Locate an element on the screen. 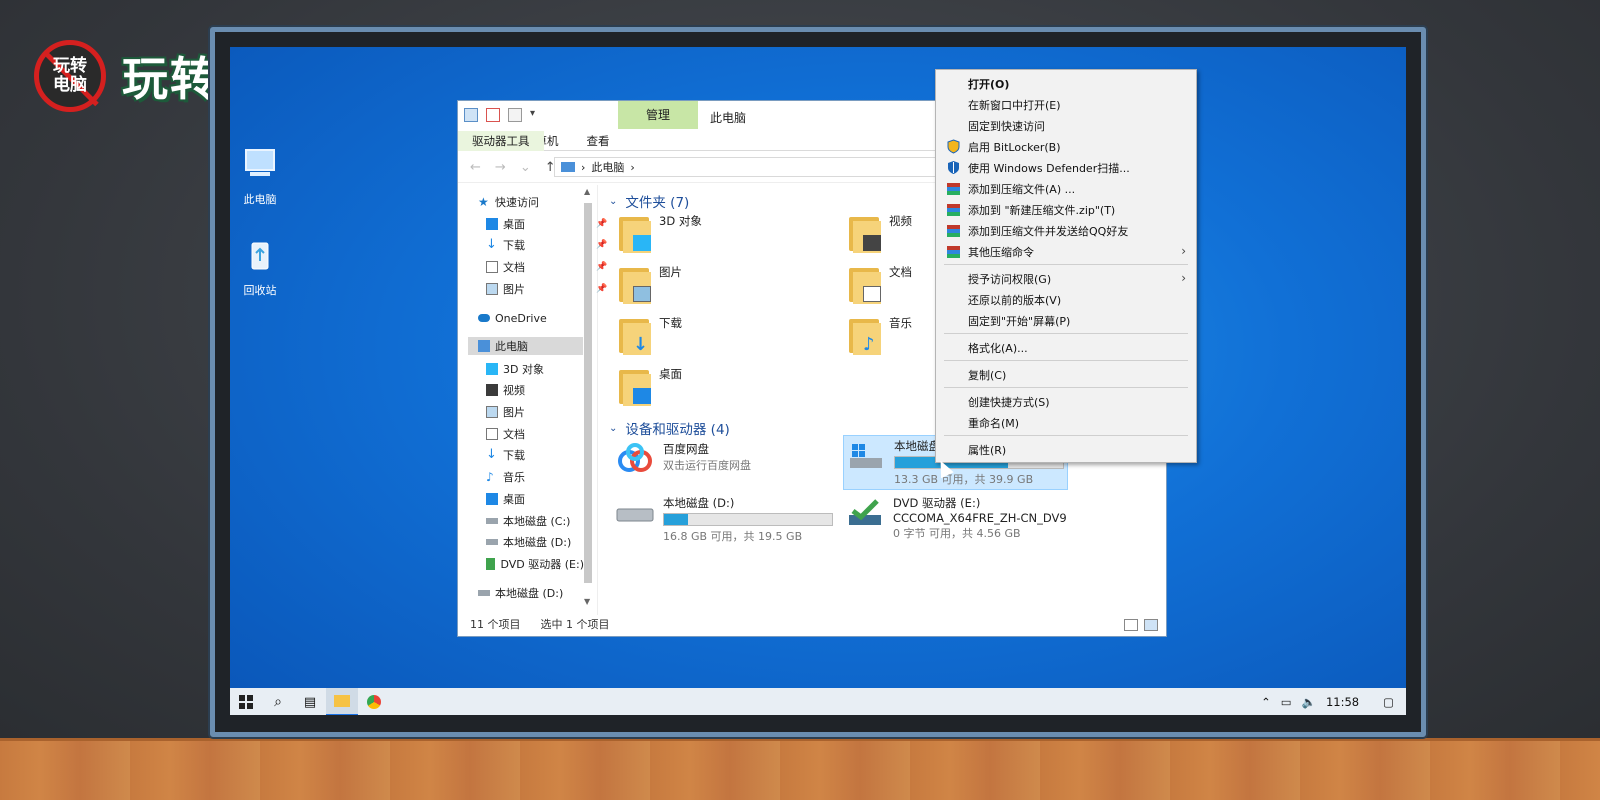  menu-add-zip: 添加到 "新建压缩文件.zip"(T) is located at coordinates (1066, 209).